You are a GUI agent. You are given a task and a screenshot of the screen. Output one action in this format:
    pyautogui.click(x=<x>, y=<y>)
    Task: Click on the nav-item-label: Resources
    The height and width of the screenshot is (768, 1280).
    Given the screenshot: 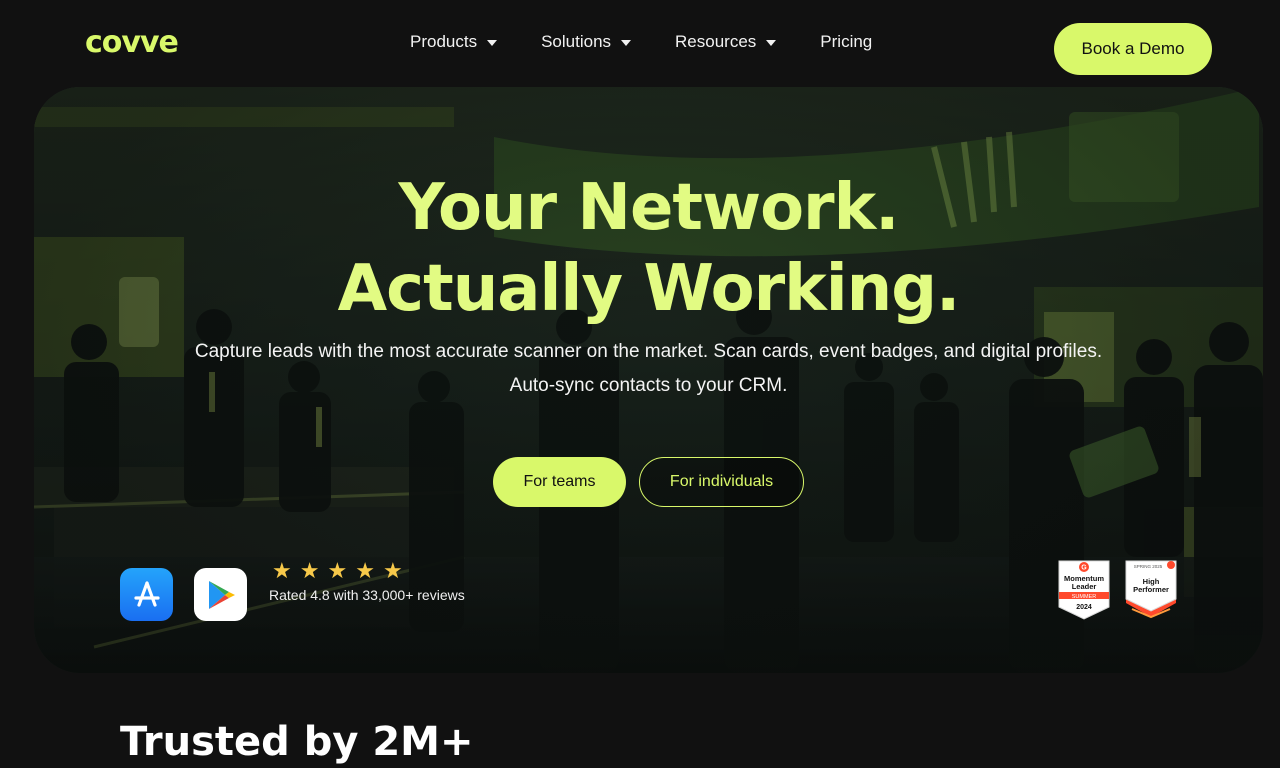 What is the action you would take?
    pyautogui.click(x=716, y=41)
    